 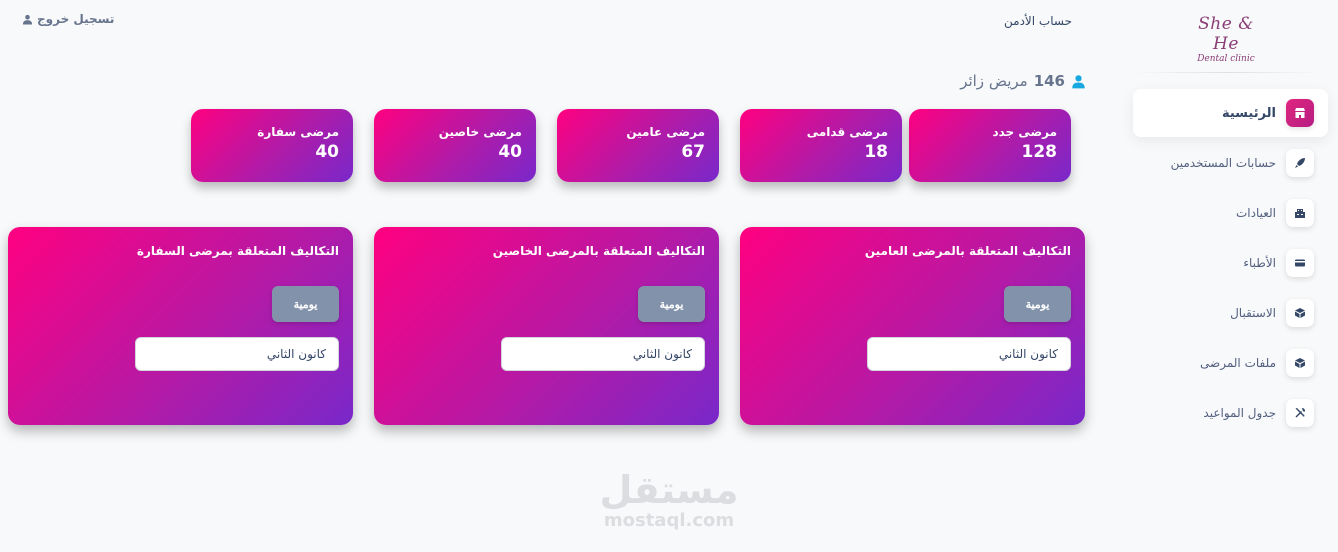 What do you see at coordinates (821, 145) in the screenshot?
I see `stat-card-old-patients: مرضى قدامى 18` at bounding box center [821, 145].